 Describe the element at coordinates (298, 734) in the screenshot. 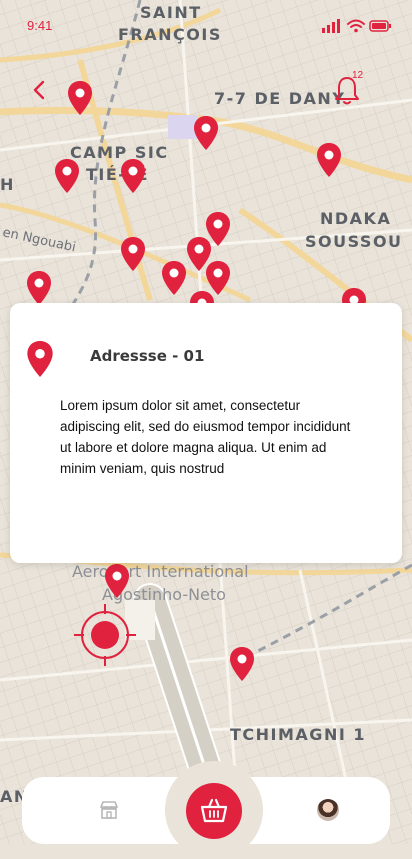

I see `map-label: TCHIMAGNI 1` at that location.